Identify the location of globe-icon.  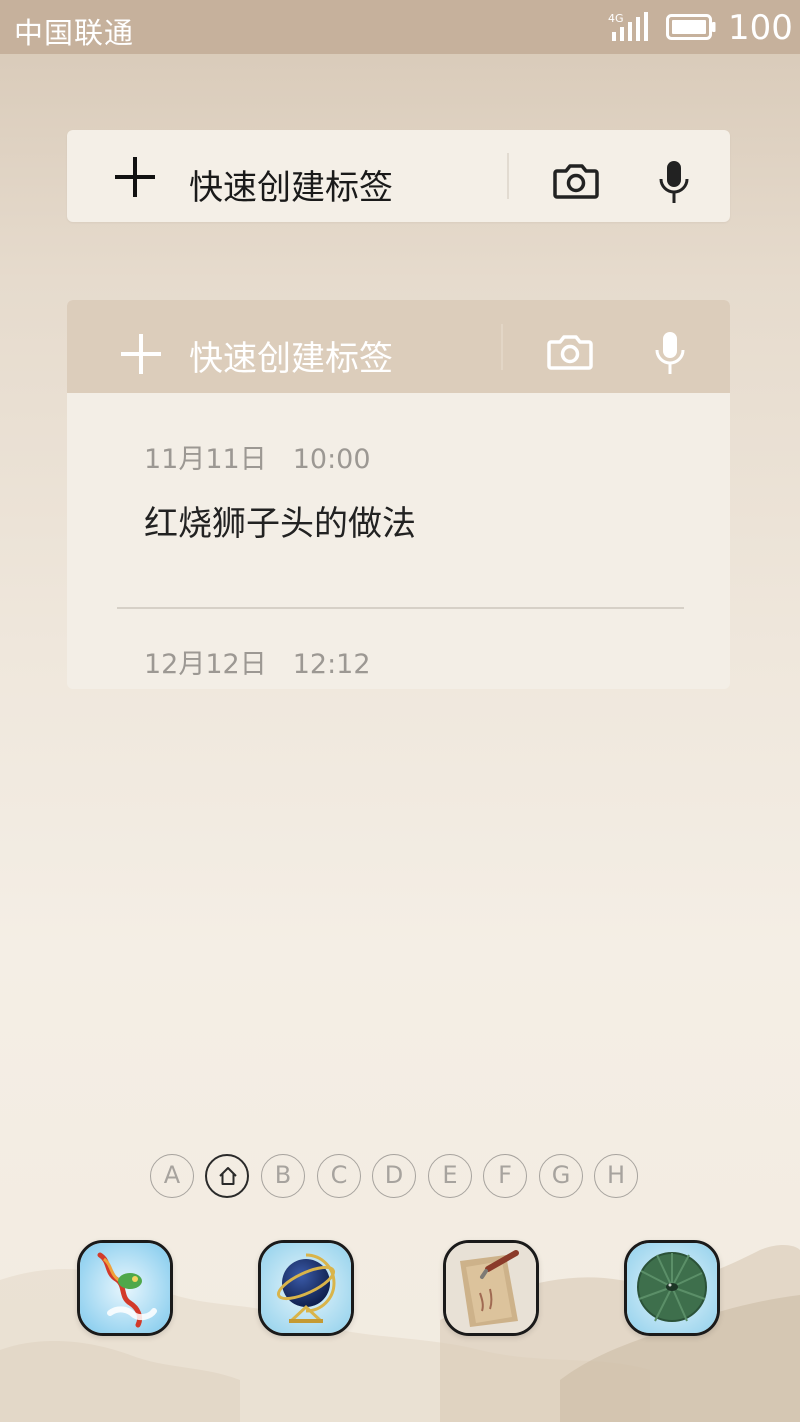
(306, 1288).